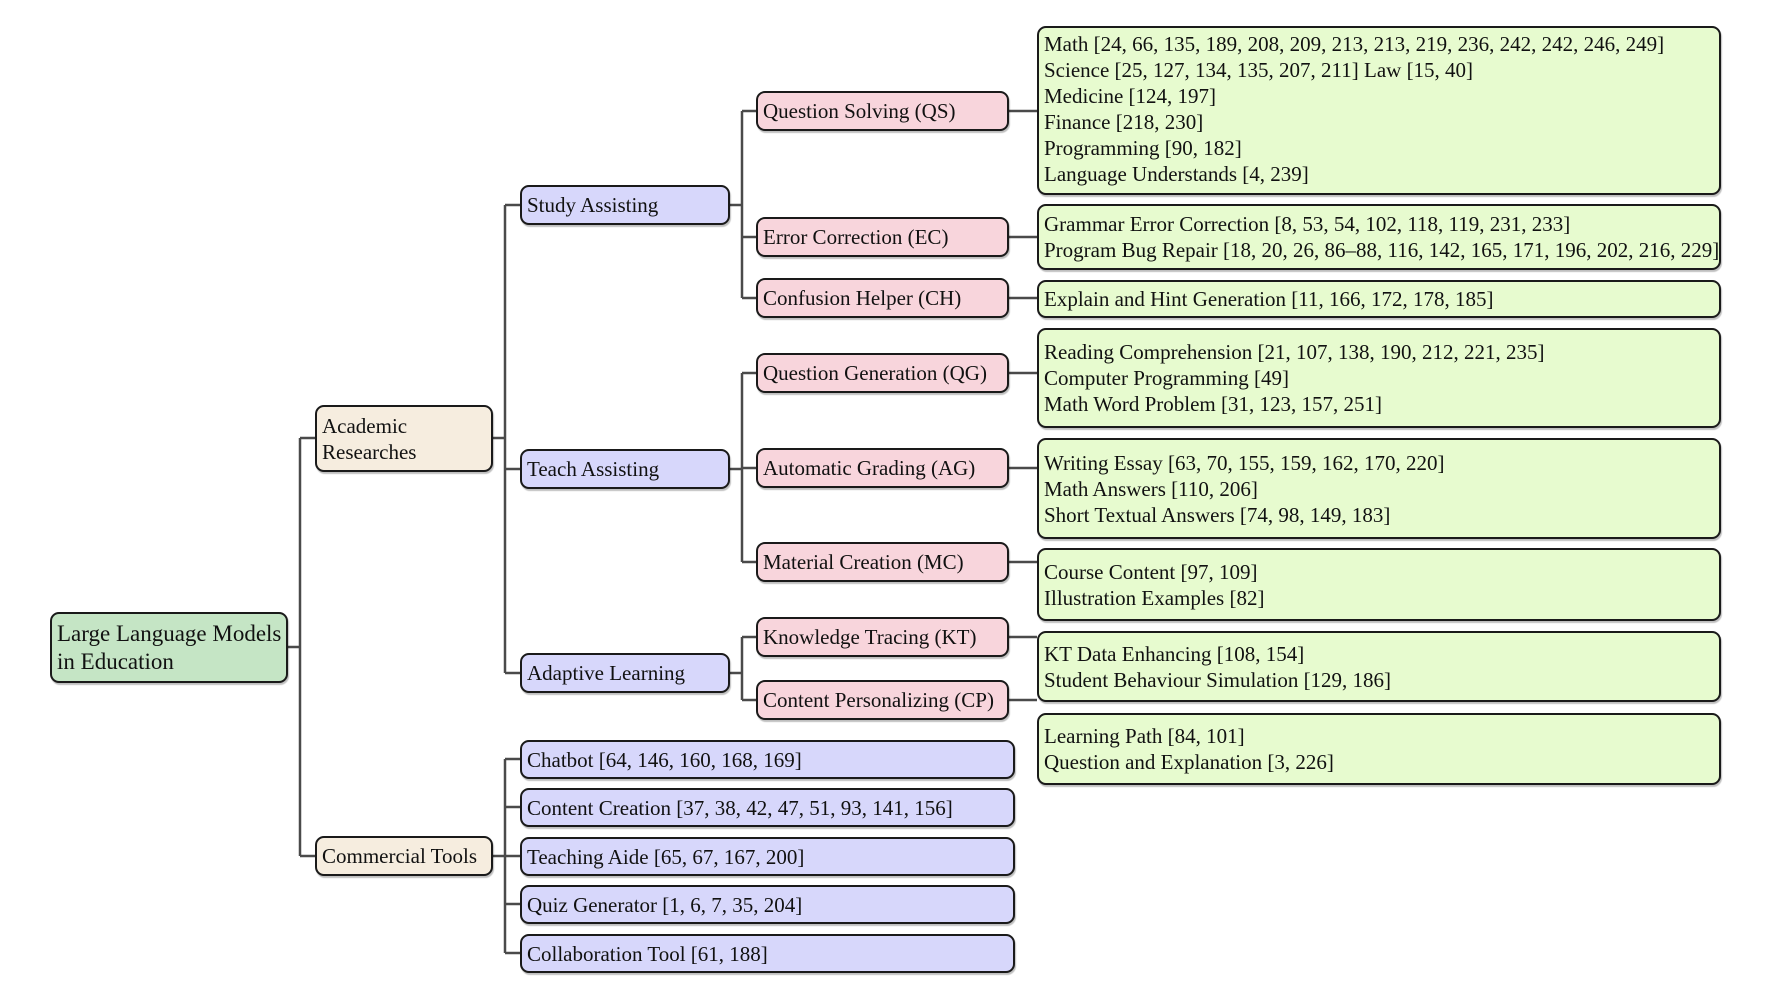 The width and height of the screenshot is (1774, 993). What do you see at coordinates (593, 469) in the screenshot?
I see `group-label: Teach Assisting` at bounding box center [593, 469].